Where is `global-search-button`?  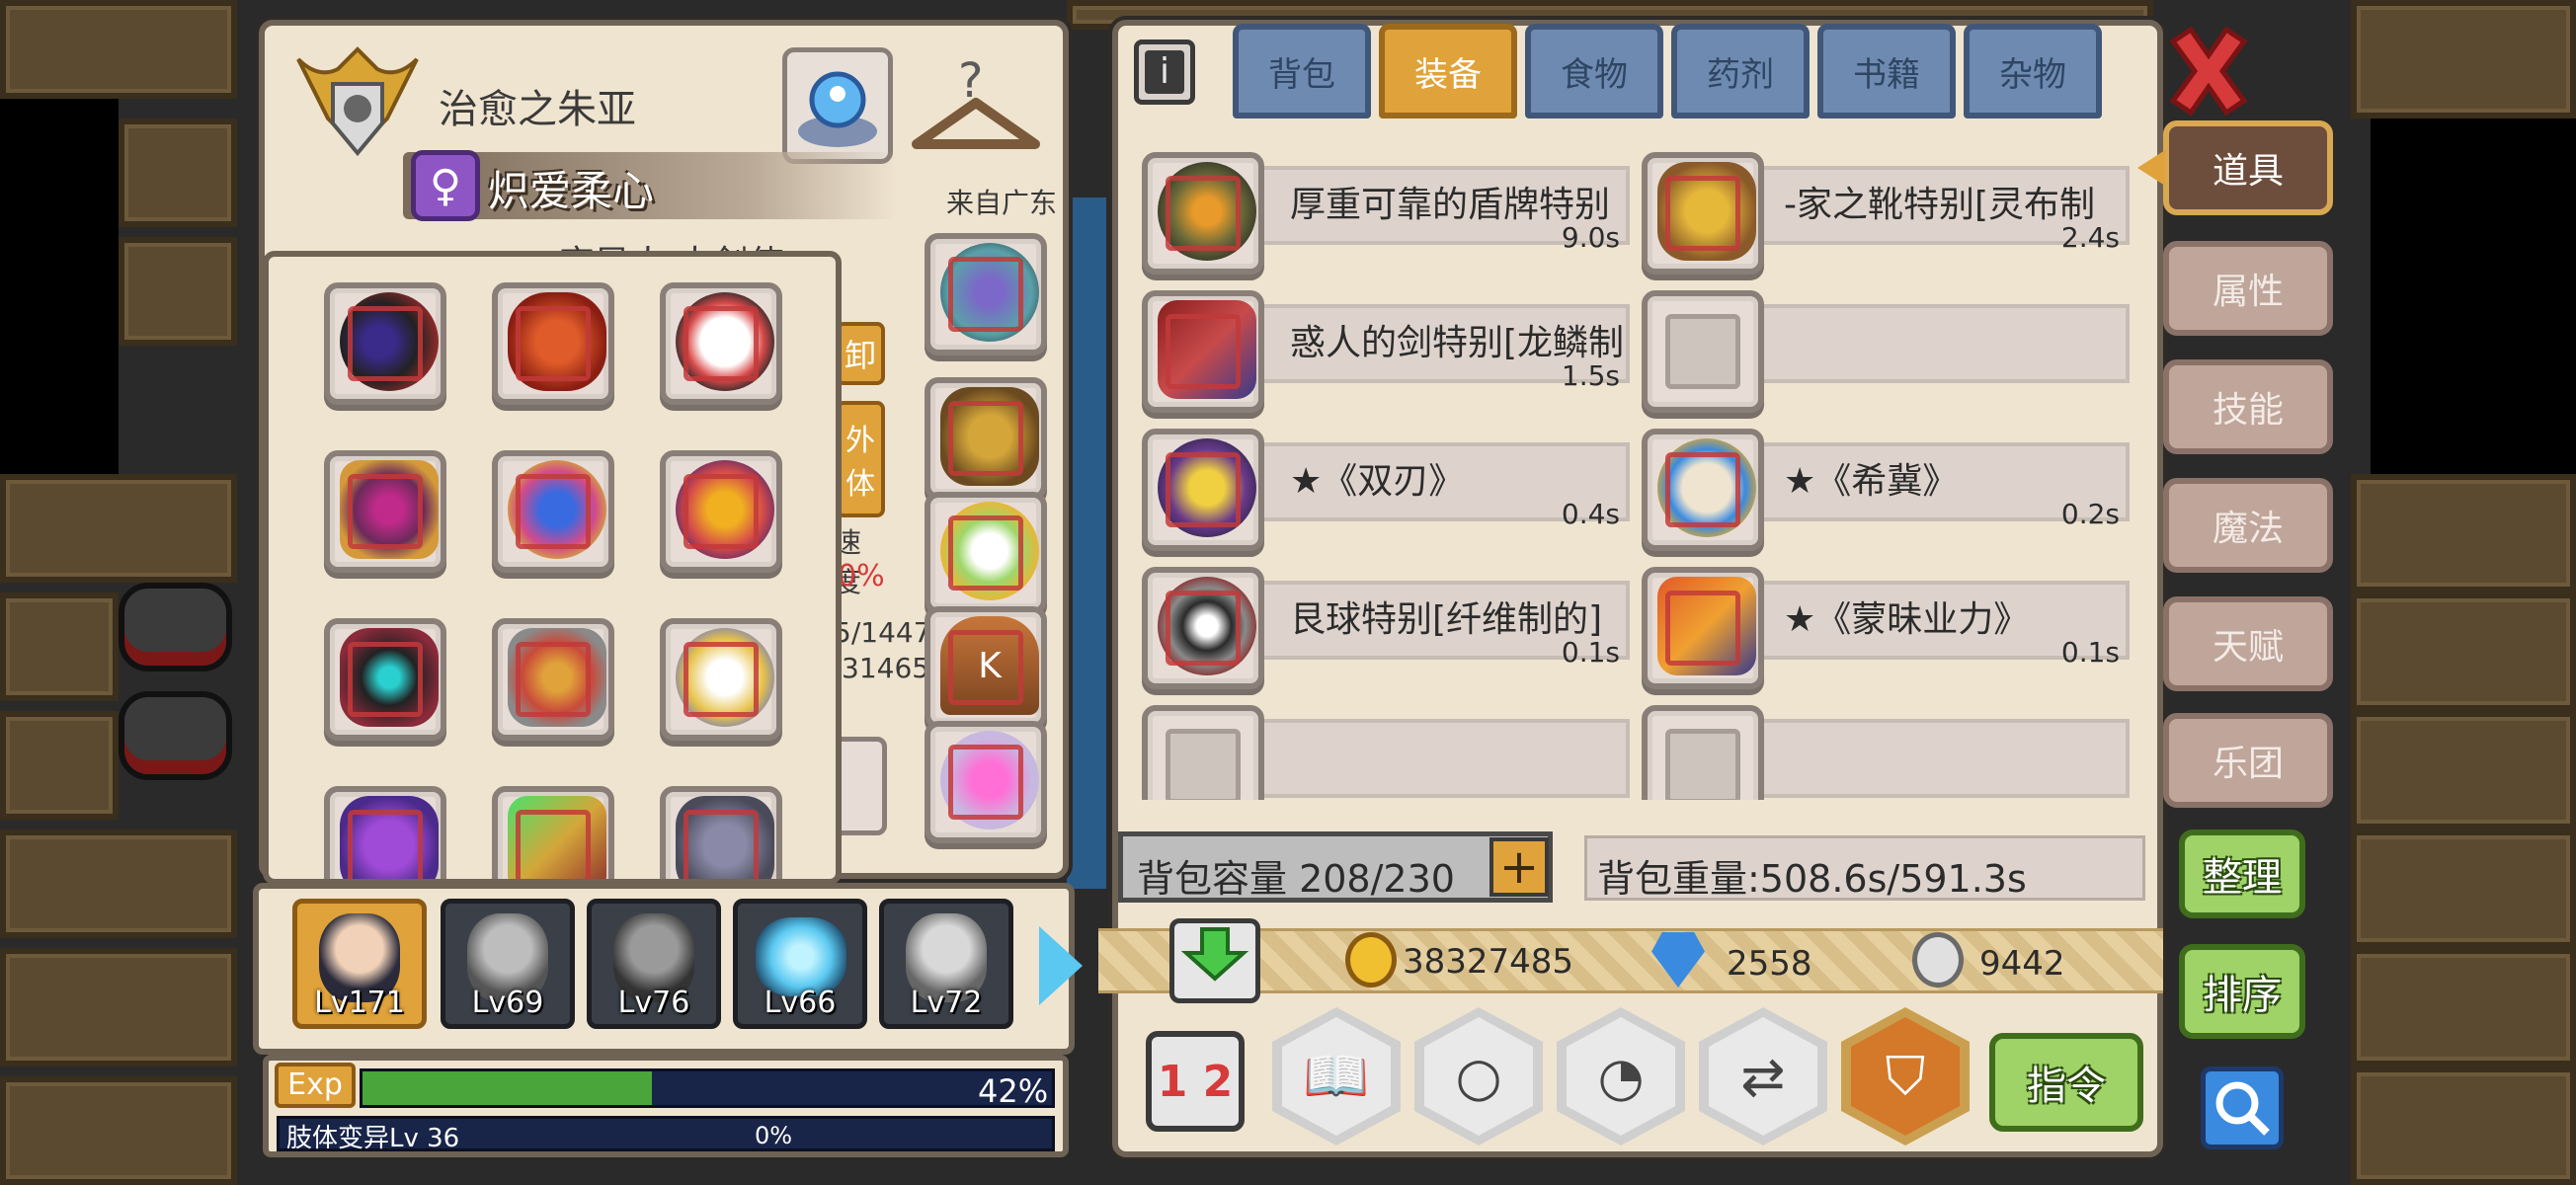
global-search-button is located at coordinates (2242, 1107).